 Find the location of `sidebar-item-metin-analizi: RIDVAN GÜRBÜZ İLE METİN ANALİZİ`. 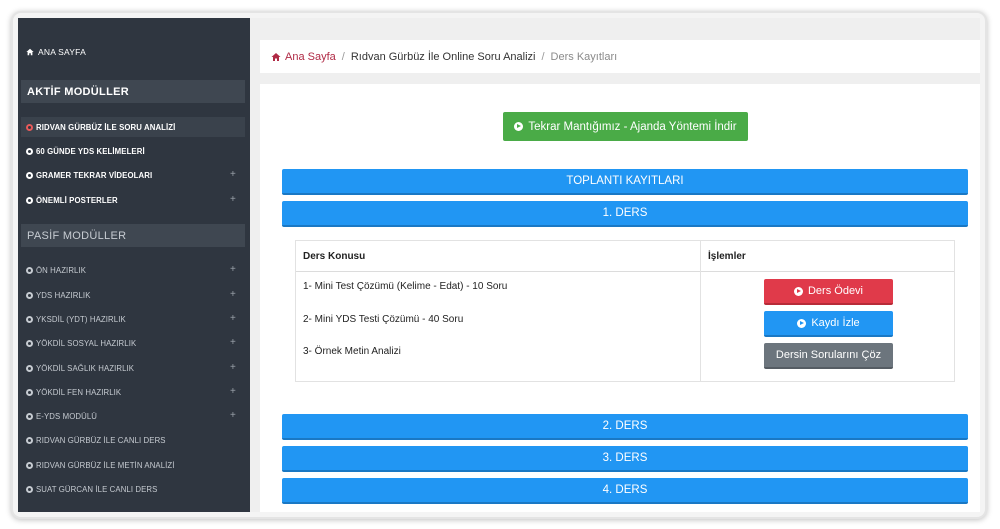

sidebar-item-metin-analizi: RIDVAN GÜRBÜZ İLE METİN ANALİZİ is located at coordinates (133, 465).